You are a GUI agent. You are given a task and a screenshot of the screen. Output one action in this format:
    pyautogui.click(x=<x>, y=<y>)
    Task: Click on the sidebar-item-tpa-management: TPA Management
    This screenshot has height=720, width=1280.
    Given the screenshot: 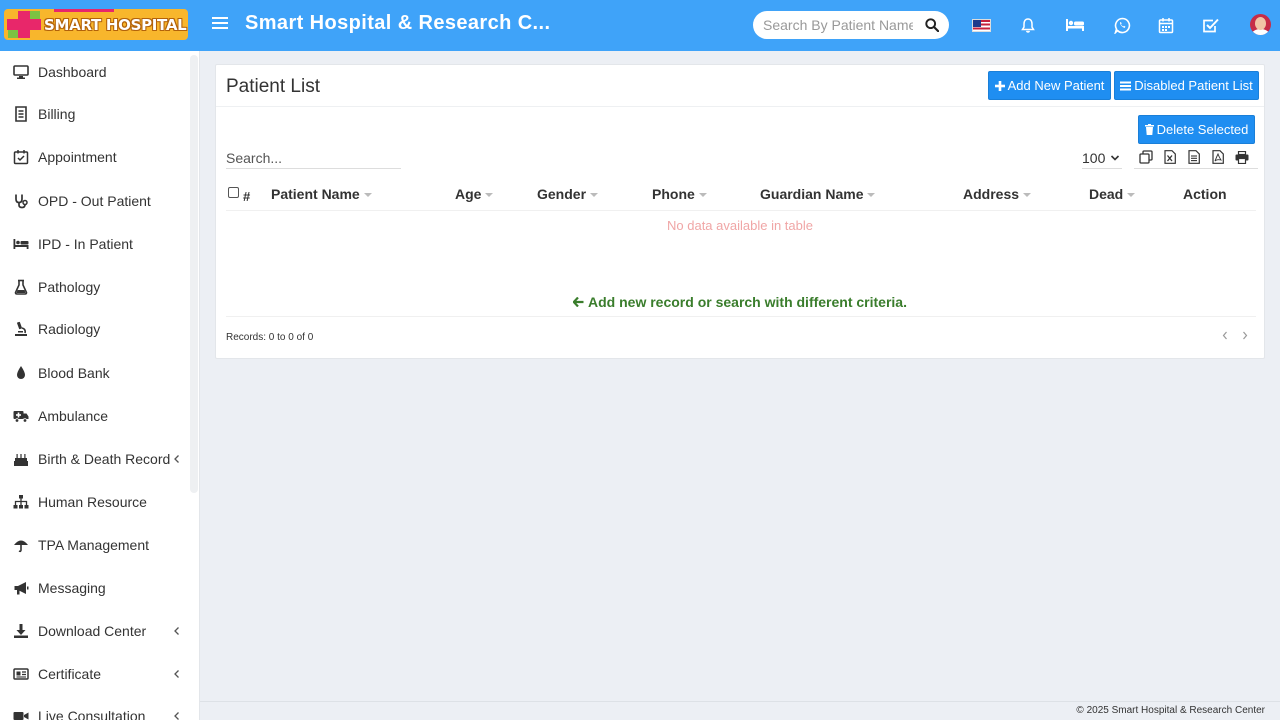 What is the action you would take?
    pyautogui.click(x=95, y=545)
    